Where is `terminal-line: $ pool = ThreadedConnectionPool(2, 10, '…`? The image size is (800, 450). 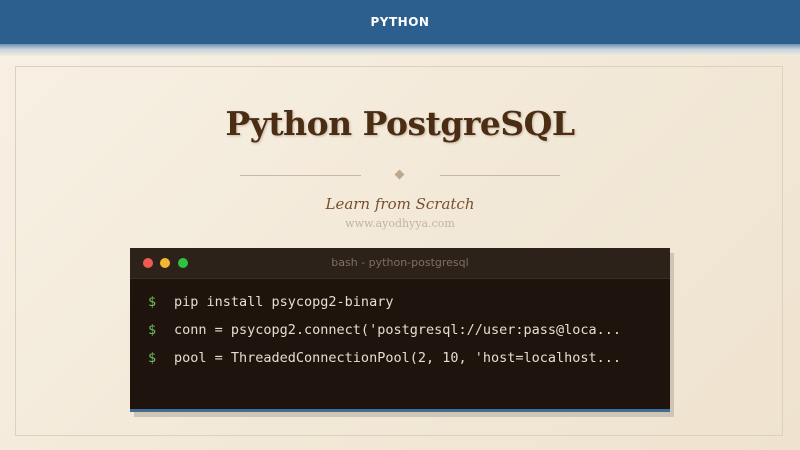 terminal-line: $ pool = ThreadedConnectionPool(2, 10, '… is located at coordinates (384, 358).